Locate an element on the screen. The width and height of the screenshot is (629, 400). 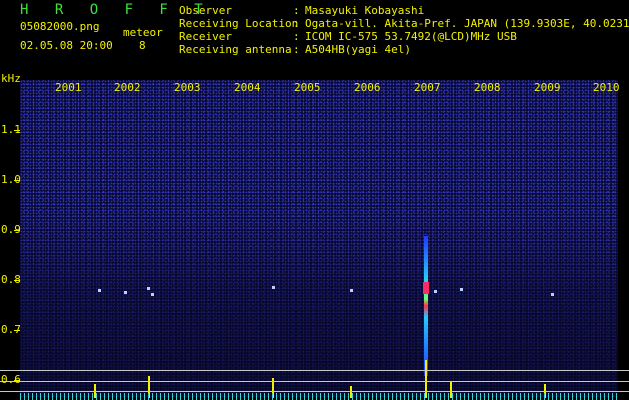
meteor-label: meteor is located at coordinates (143, 32).